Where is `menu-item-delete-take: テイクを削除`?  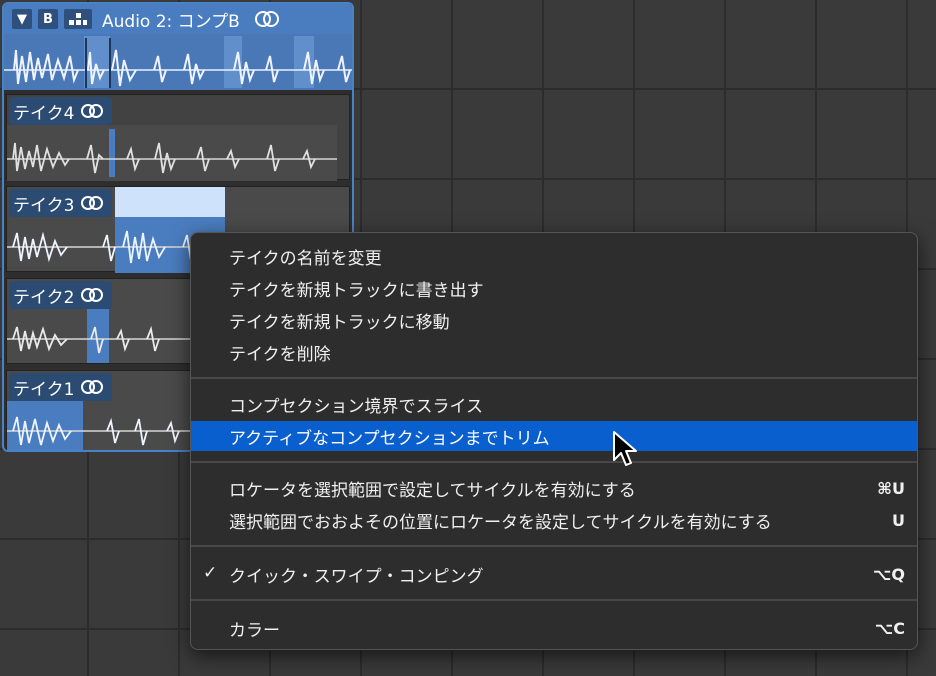
menu-item-delete-take: テイクを削除 is located at coordinates (554, 352).